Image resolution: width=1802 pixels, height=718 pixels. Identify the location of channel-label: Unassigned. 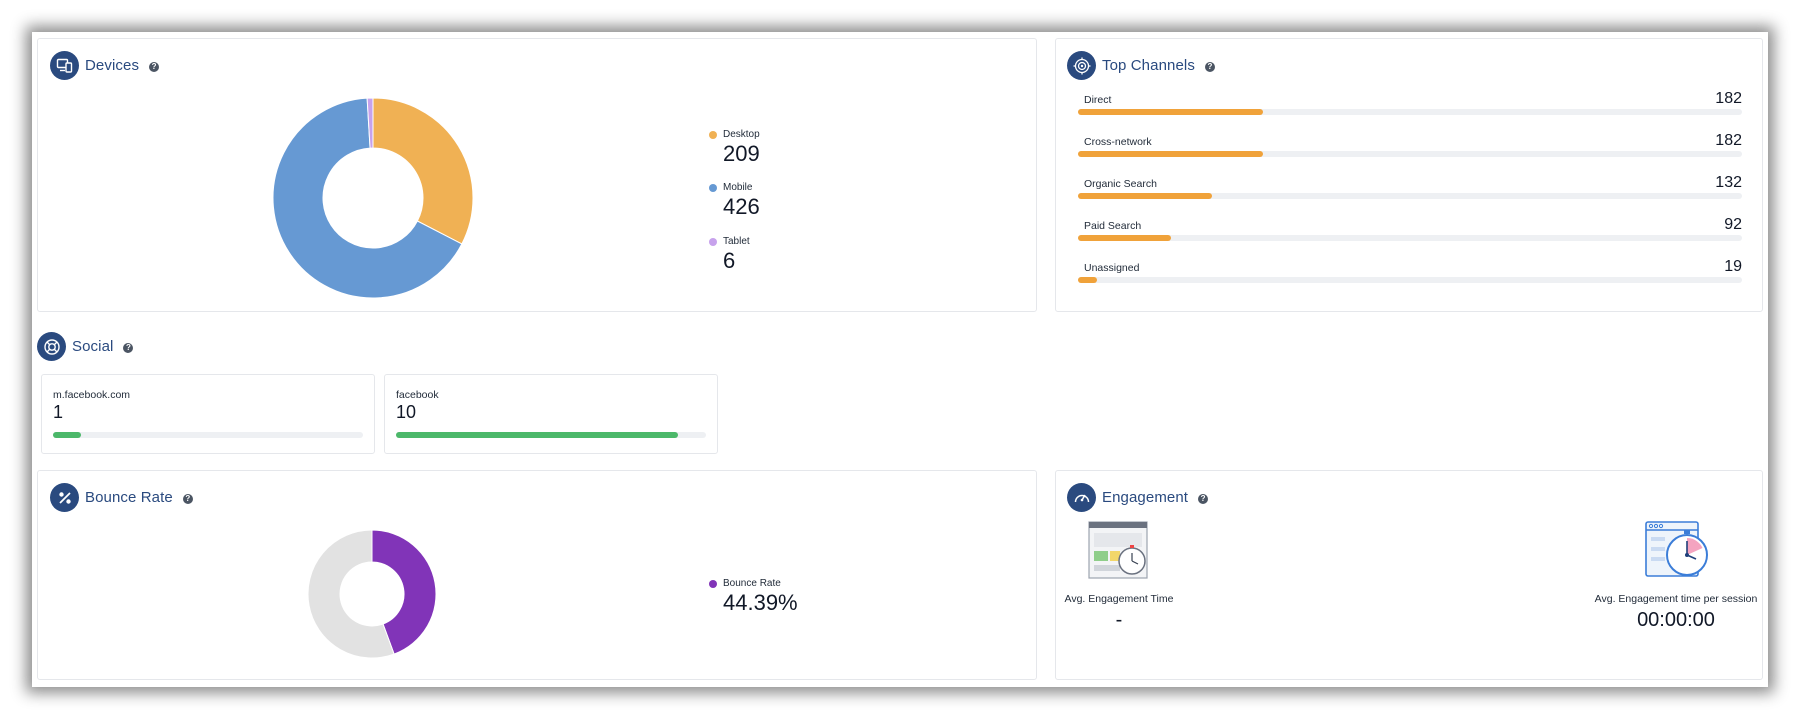
(1112, 268).